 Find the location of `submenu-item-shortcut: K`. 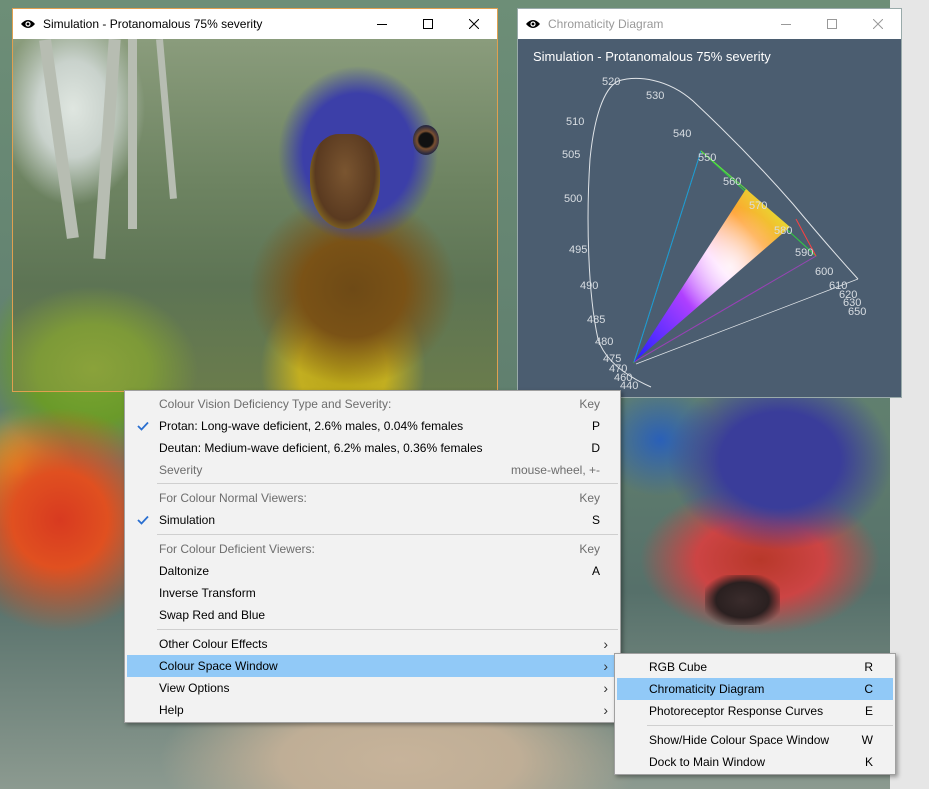

submenu-item-shortcut: K is located at coordinates (868, 762).